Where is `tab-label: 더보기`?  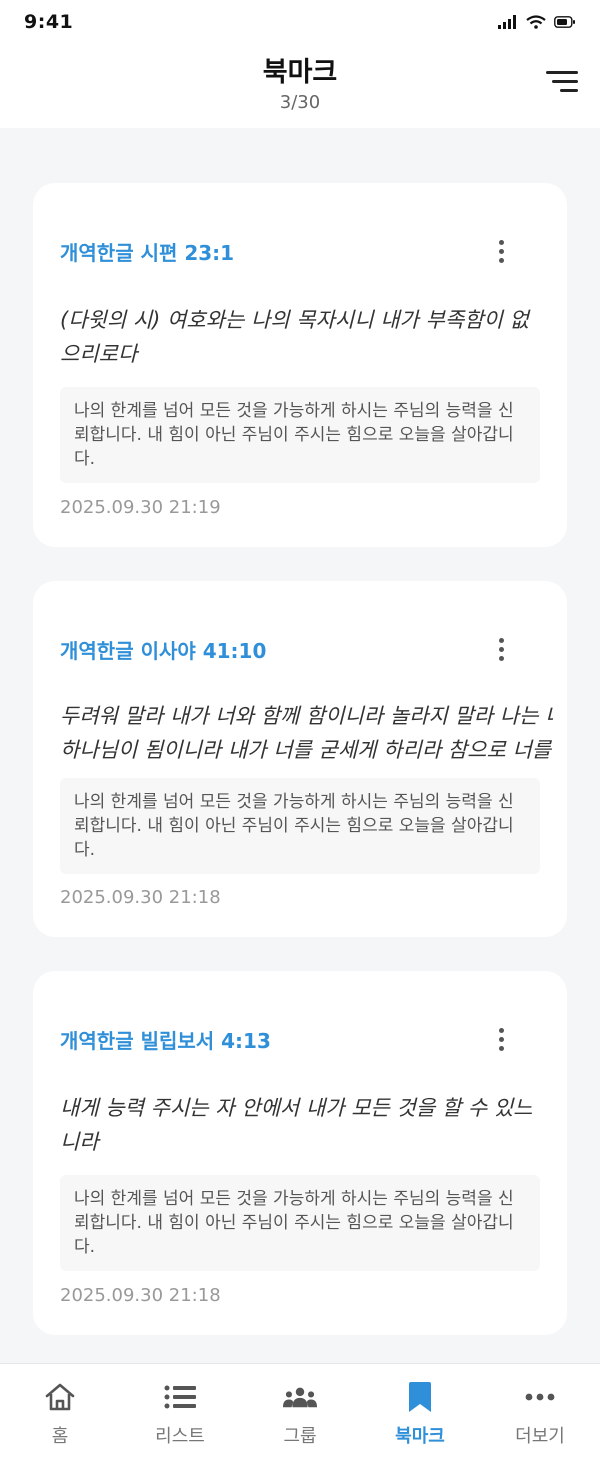 tab-label: 더보기 is located at coordinates (540, 1436).